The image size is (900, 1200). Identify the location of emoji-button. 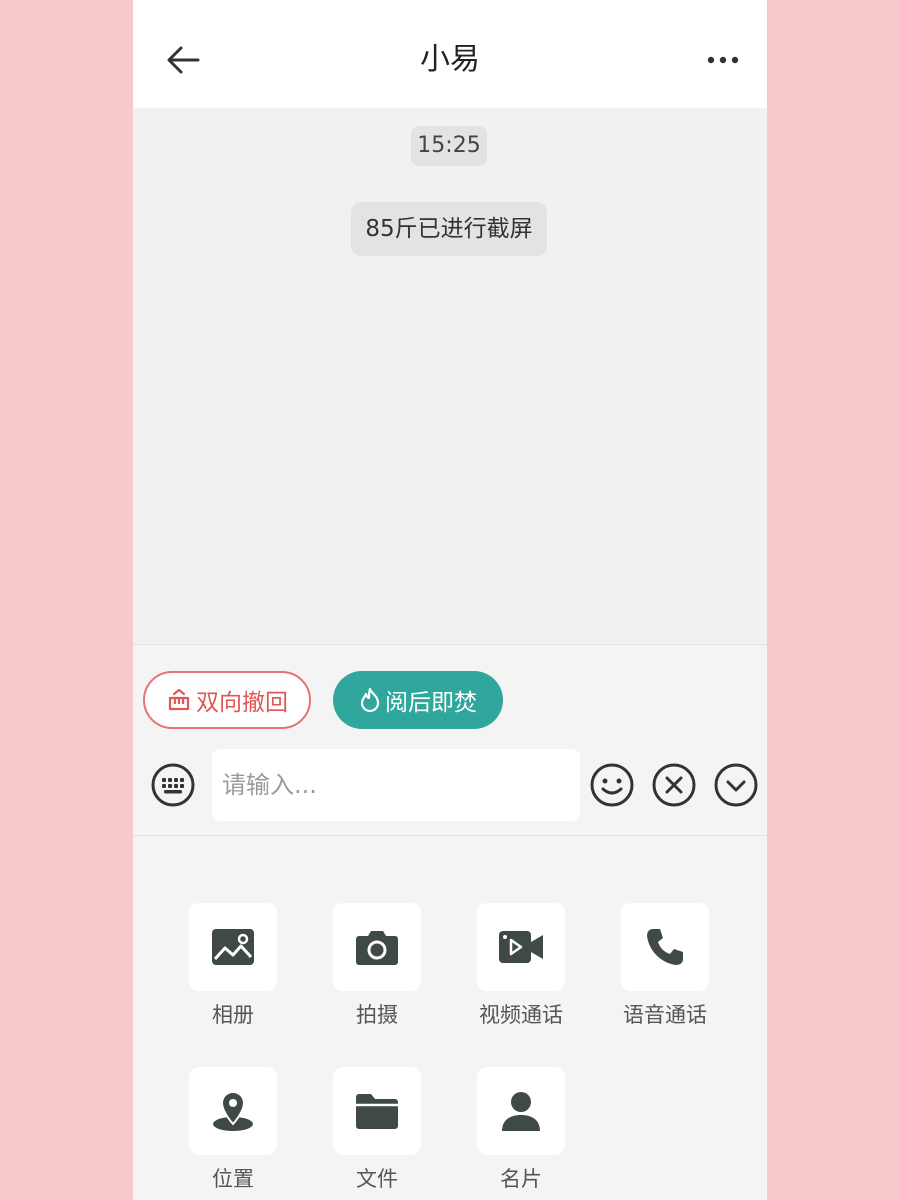
(612, 785).